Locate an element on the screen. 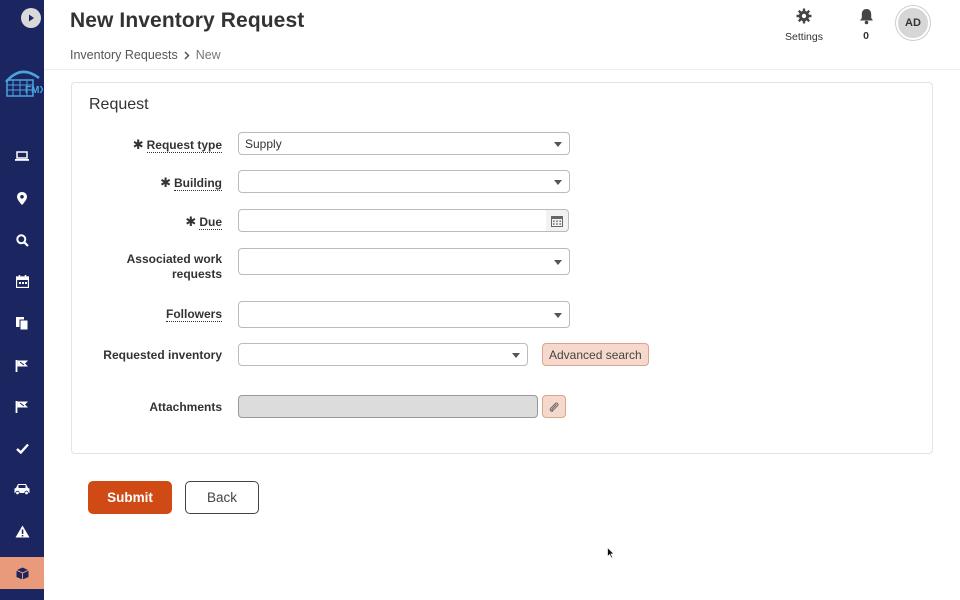 The width and height of the screenshot is (960, 600). sidebar-item-tasks is located at coordinates (22, 448).